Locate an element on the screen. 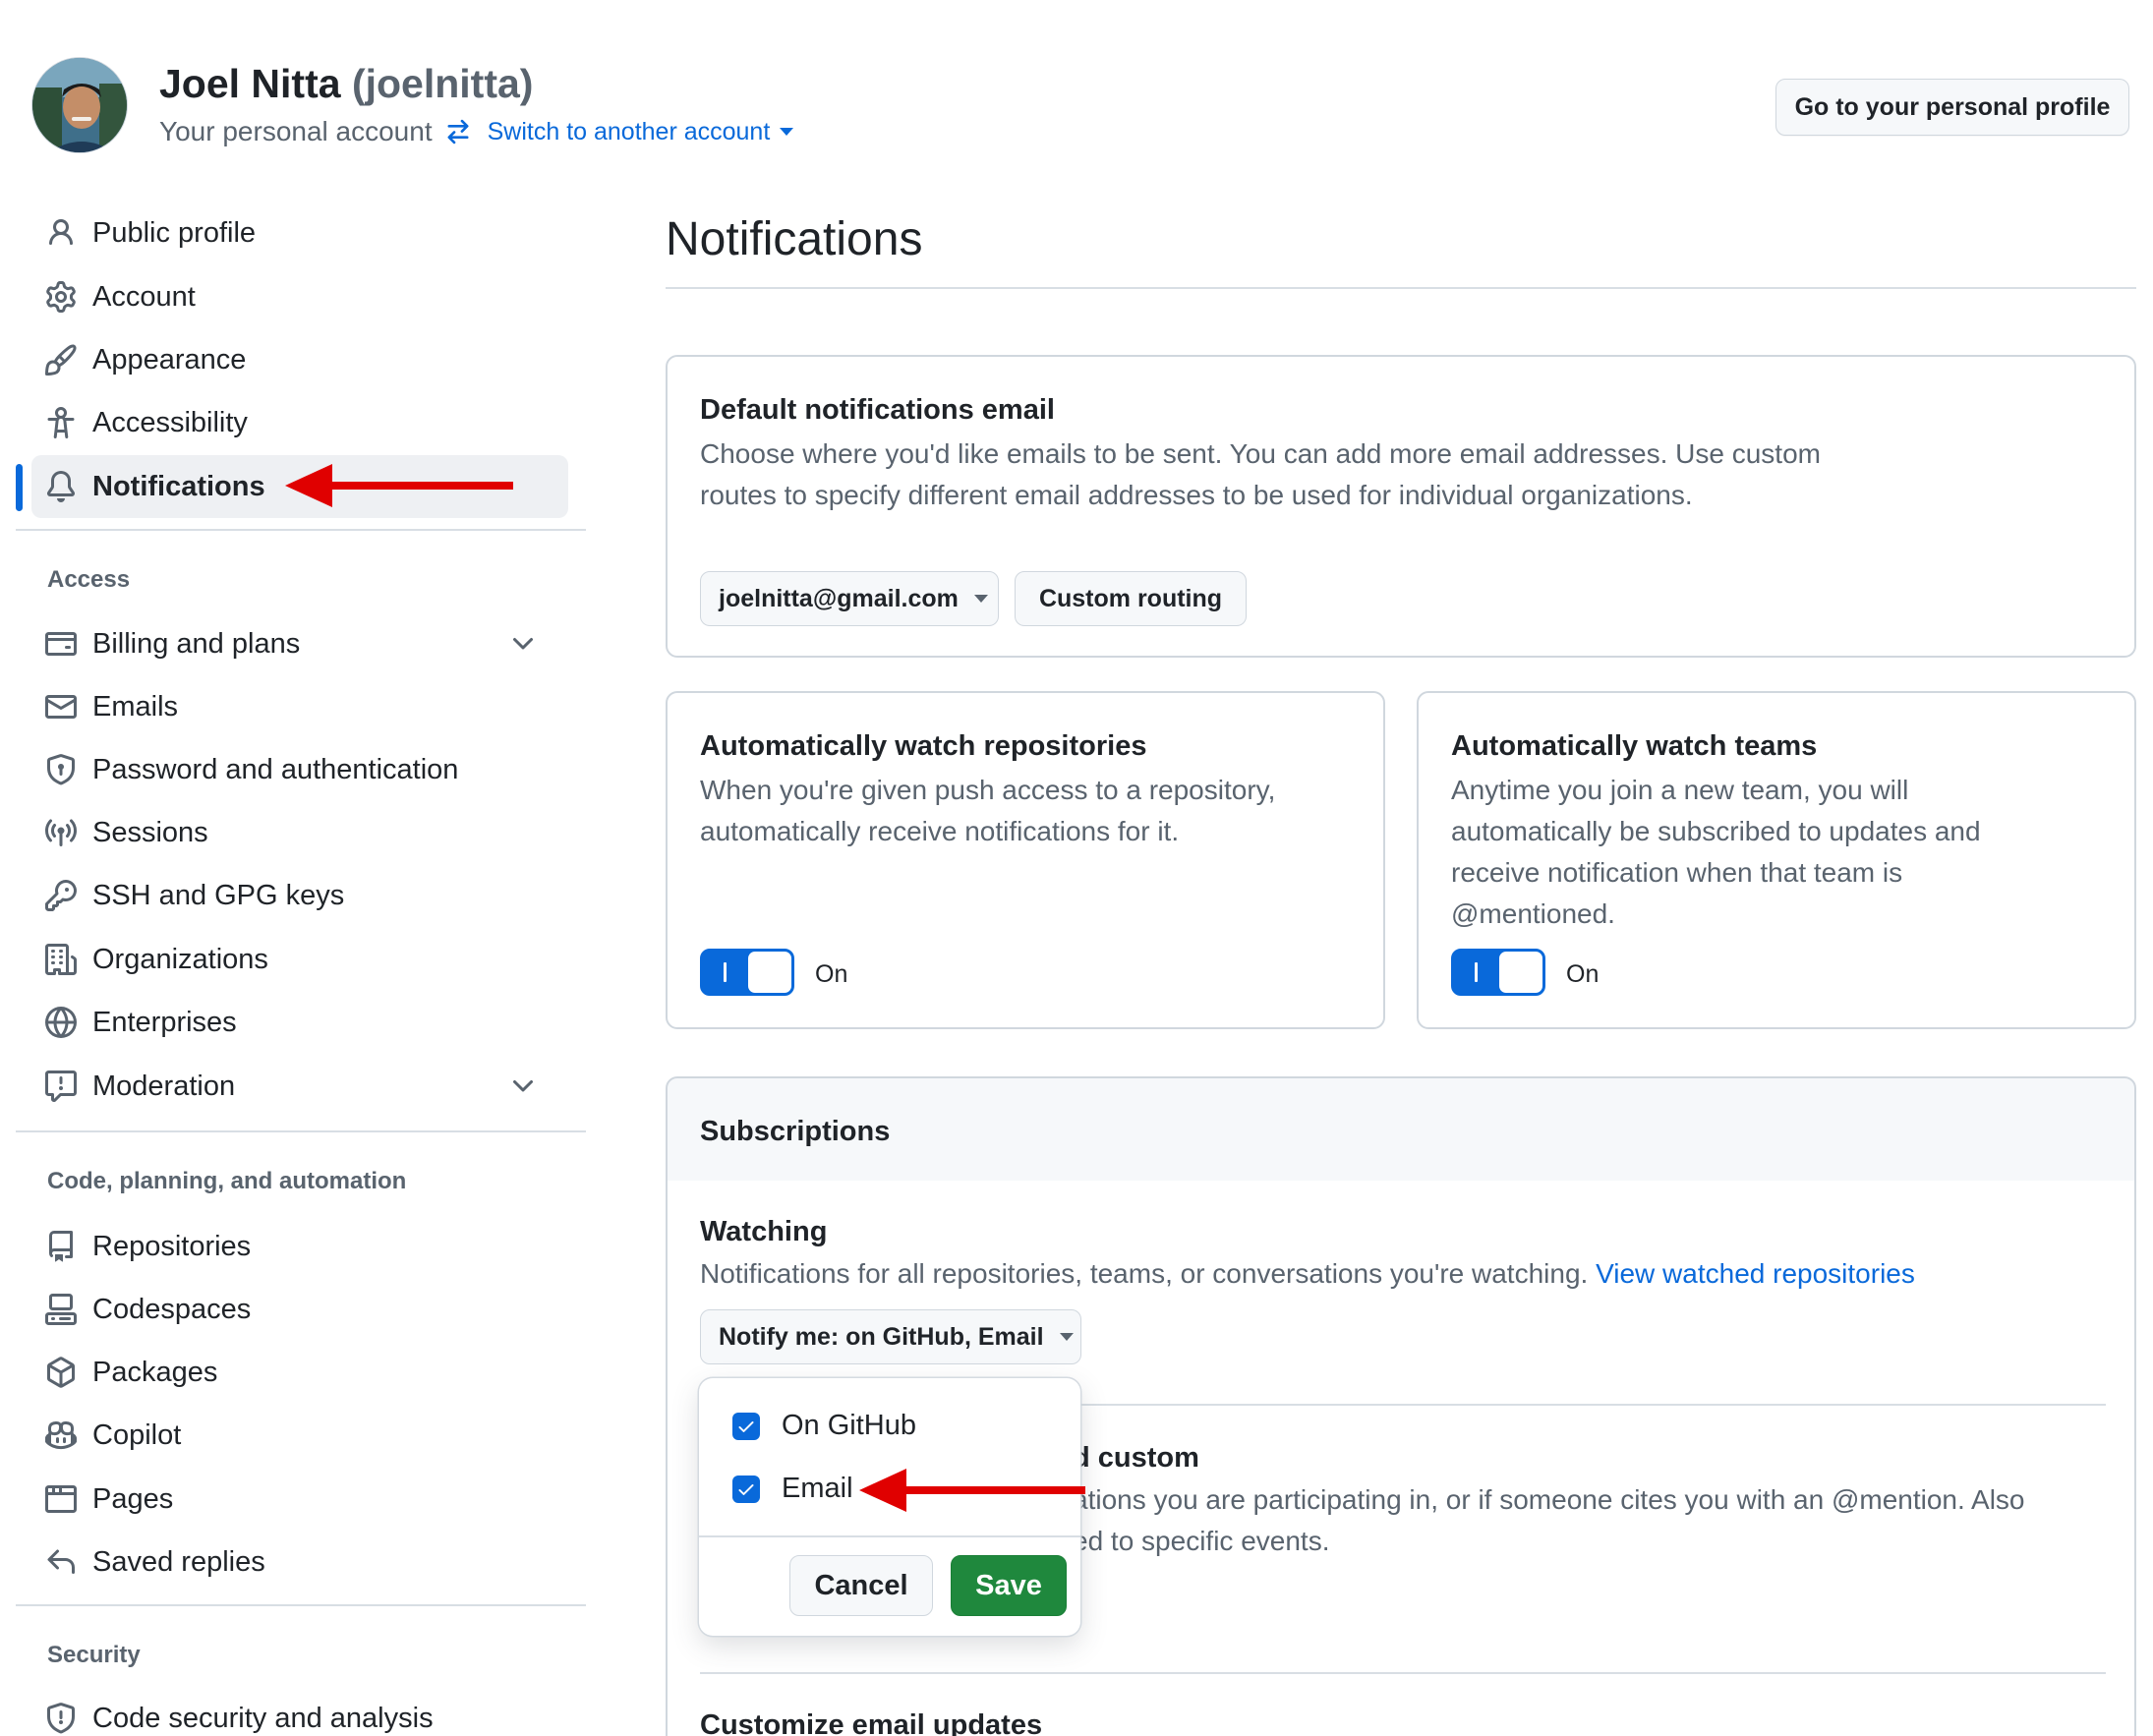  cancel-button: Cancel is located at coordinates (861, 1585).